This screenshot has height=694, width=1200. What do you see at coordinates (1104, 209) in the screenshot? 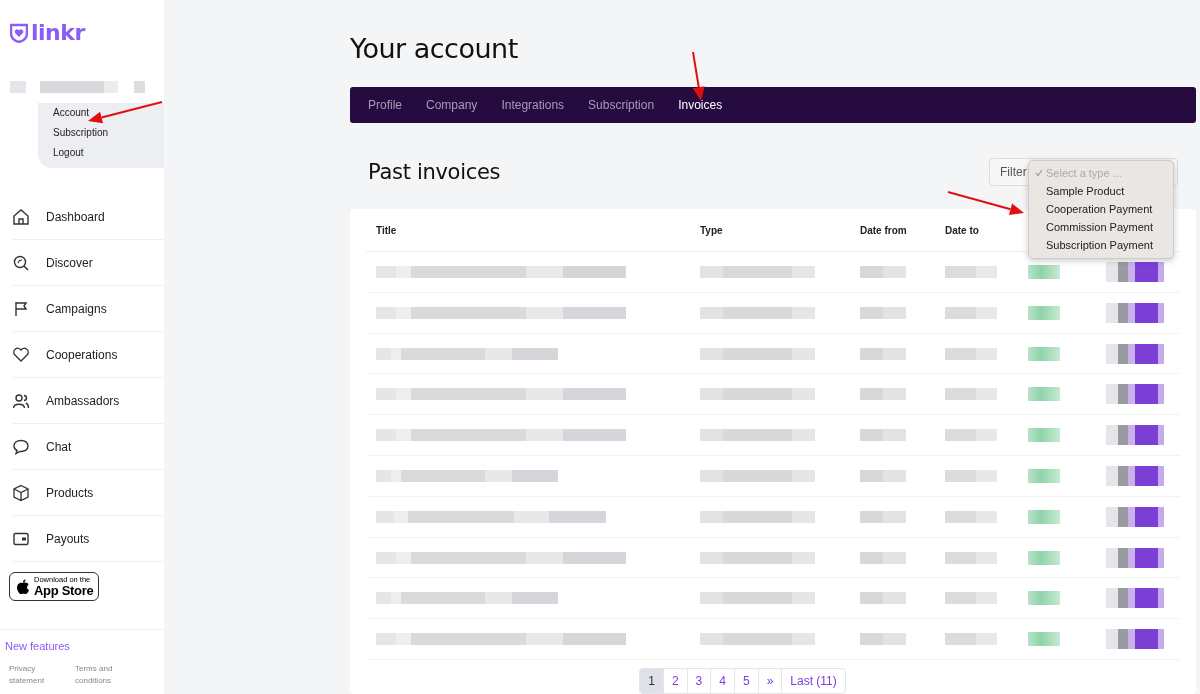
I see `dropdown-option: Cooperation Payment` at bounding box center [1104, 209].